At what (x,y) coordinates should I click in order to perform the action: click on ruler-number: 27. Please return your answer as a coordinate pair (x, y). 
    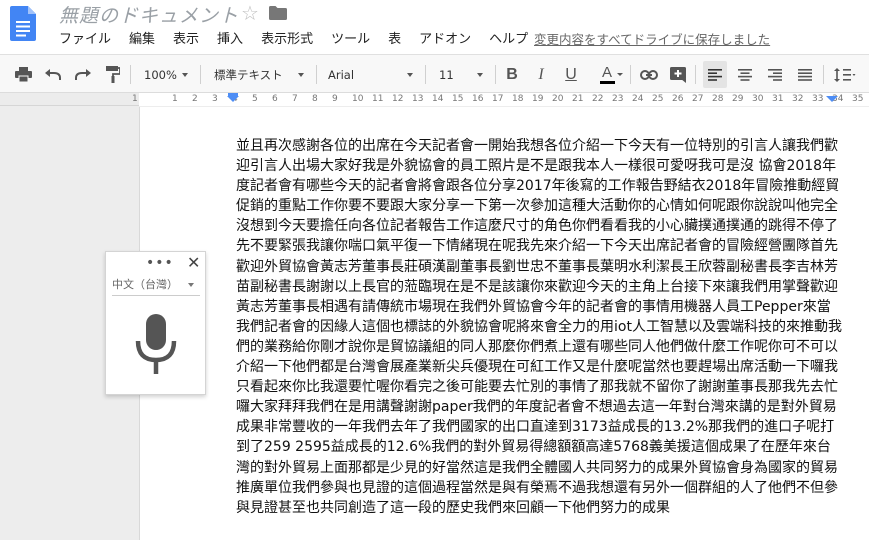
    Looking at the image, I should click on (698, 99).